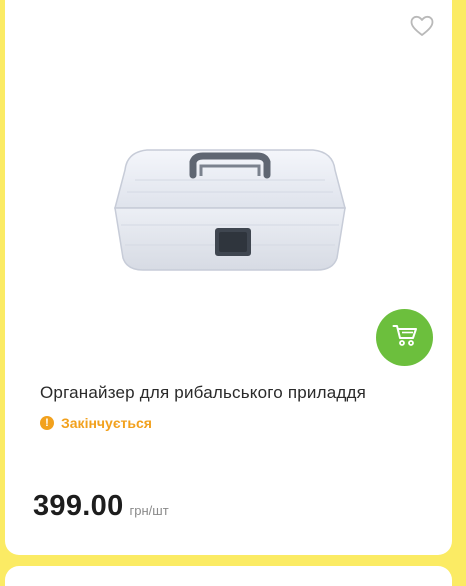 The width and height of the screenshot is (466, 586). What do you see at coordinates (230, 205) in the screenshot?
I see `product-image` at bounding box center [230, 205].